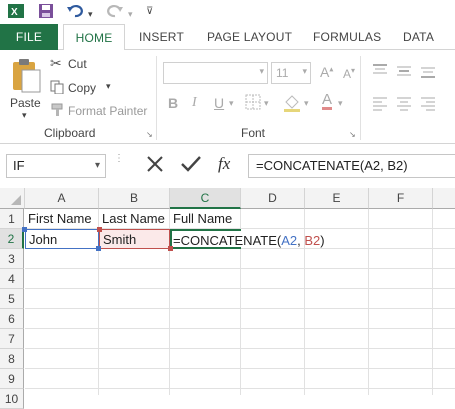 The width and height of the screenshot is (455, 409). Describe the element at coordinates (337, 198) in the screenshot. I see `column-header-e: E` at that location.